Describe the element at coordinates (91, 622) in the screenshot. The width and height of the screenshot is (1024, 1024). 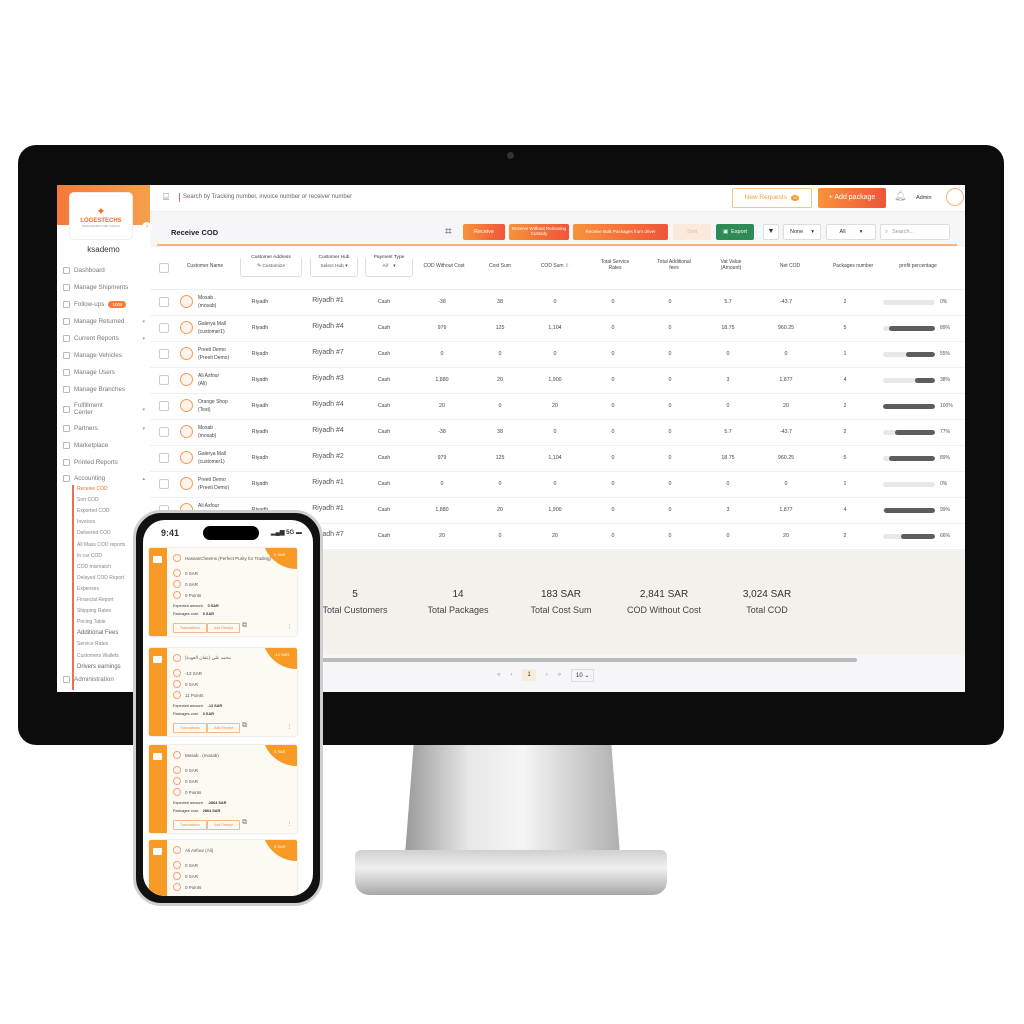
I see `submenu-item-pricing-table: Pricing Table` at that location.